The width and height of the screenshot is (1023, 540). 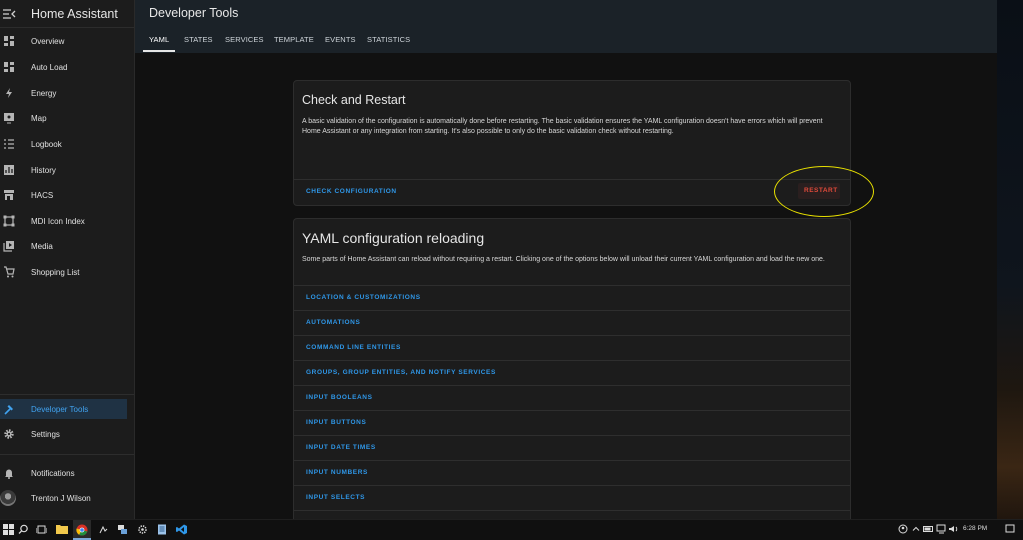 I want to click on reload-item: COMMAND LINE ENTITIES, so click(x=572, y=348).